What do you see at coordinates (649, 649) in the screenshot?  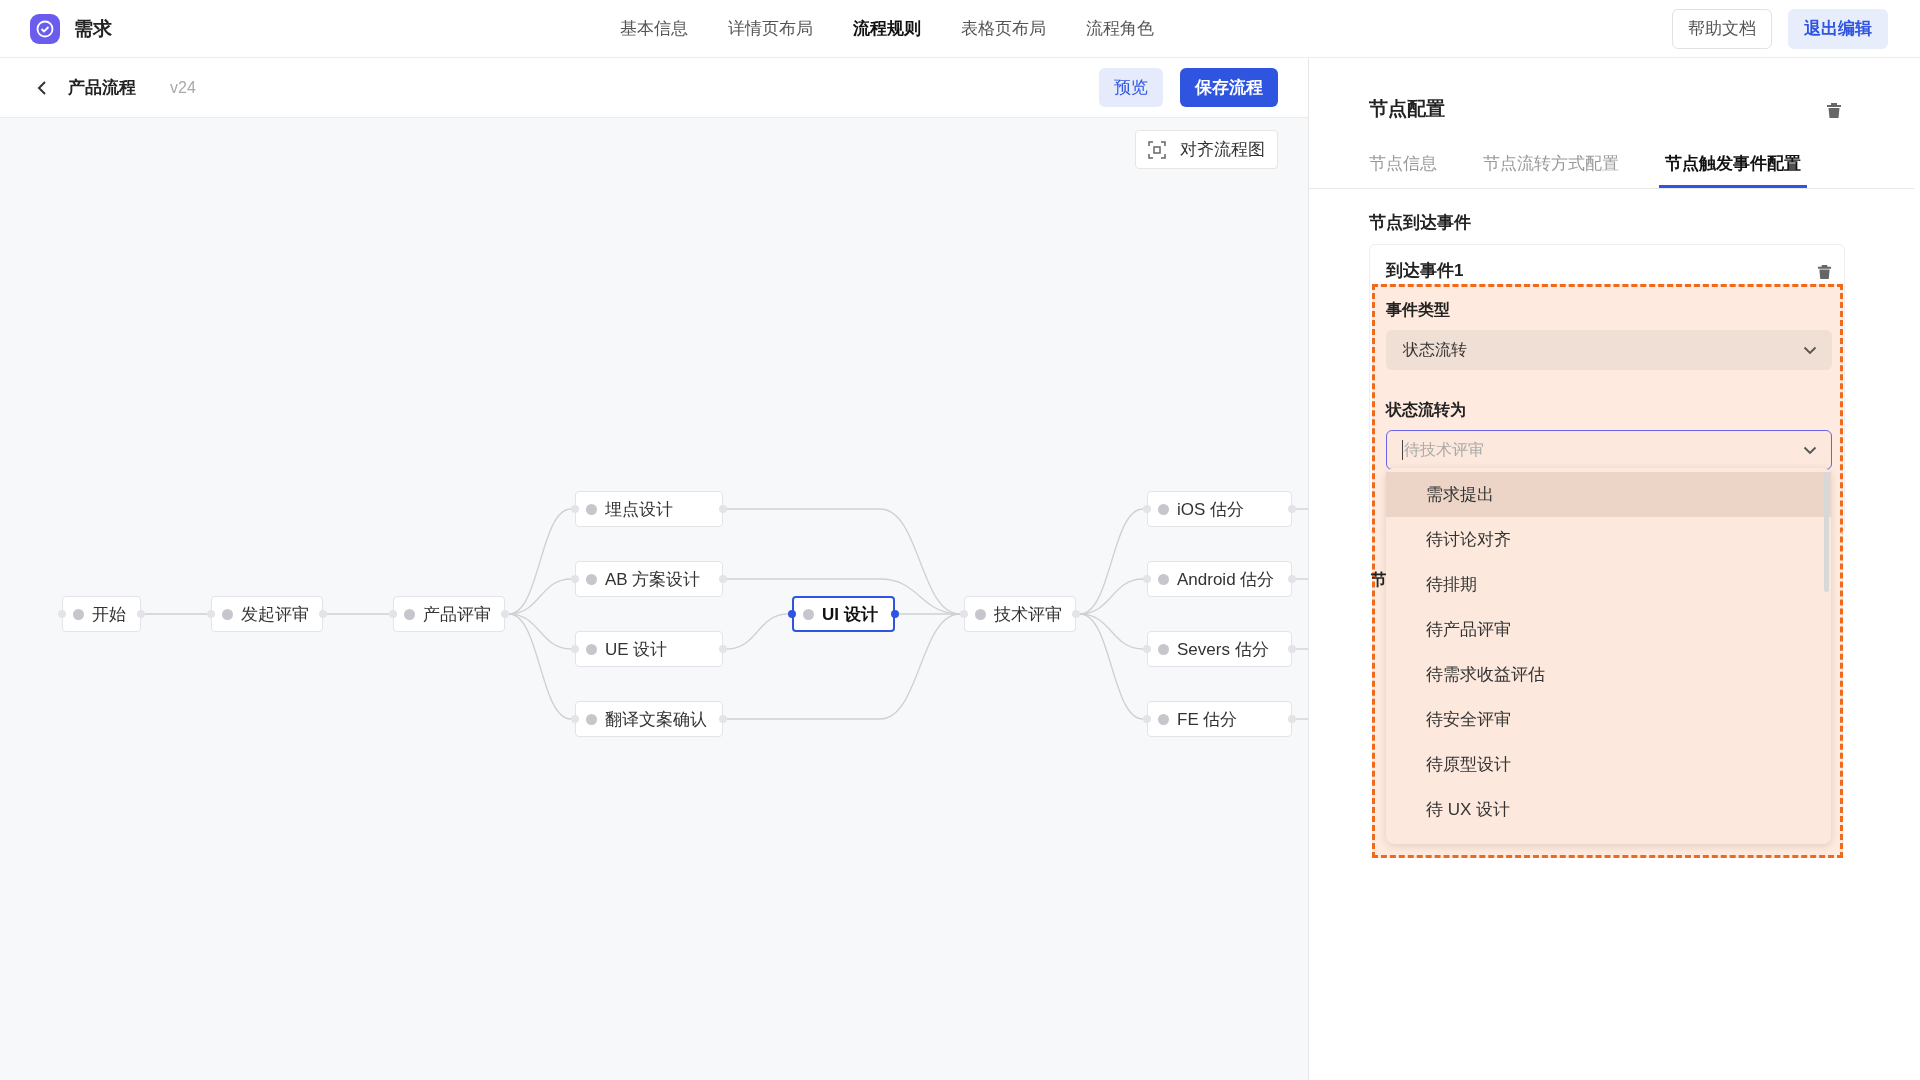 I see `flow-node: UE 设计` at bounding box center [649, 649].